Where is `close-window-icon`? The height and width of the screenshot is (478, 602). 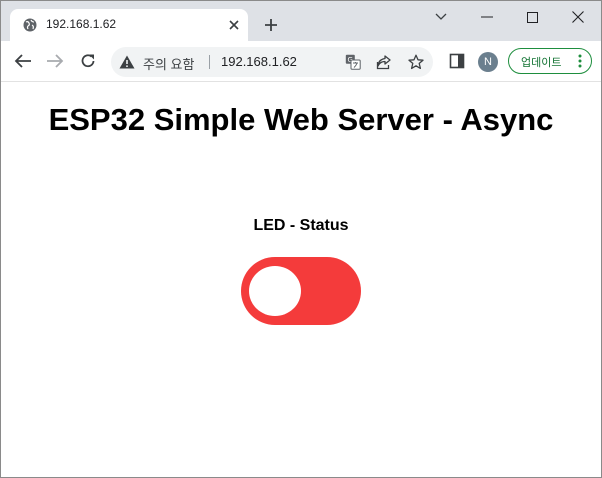
close-window-icon is located at coordinates (578, 17).